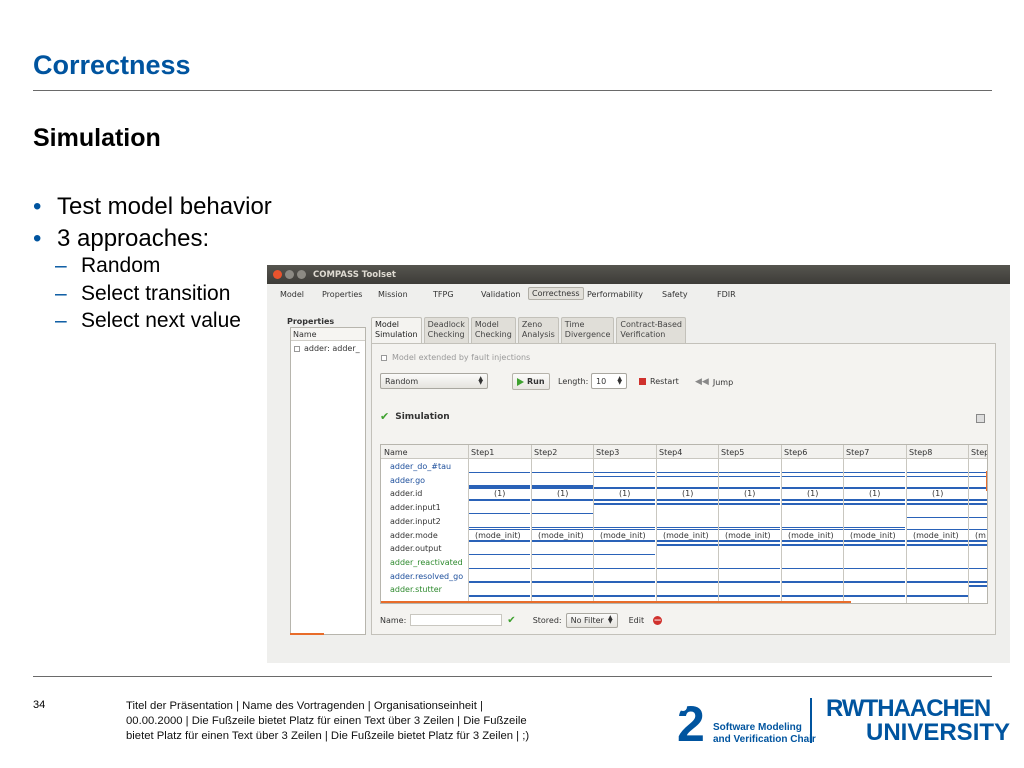 The width and height of the screenshot is (1024, 768). I want to click on run-button: Run, so click(531, 381).